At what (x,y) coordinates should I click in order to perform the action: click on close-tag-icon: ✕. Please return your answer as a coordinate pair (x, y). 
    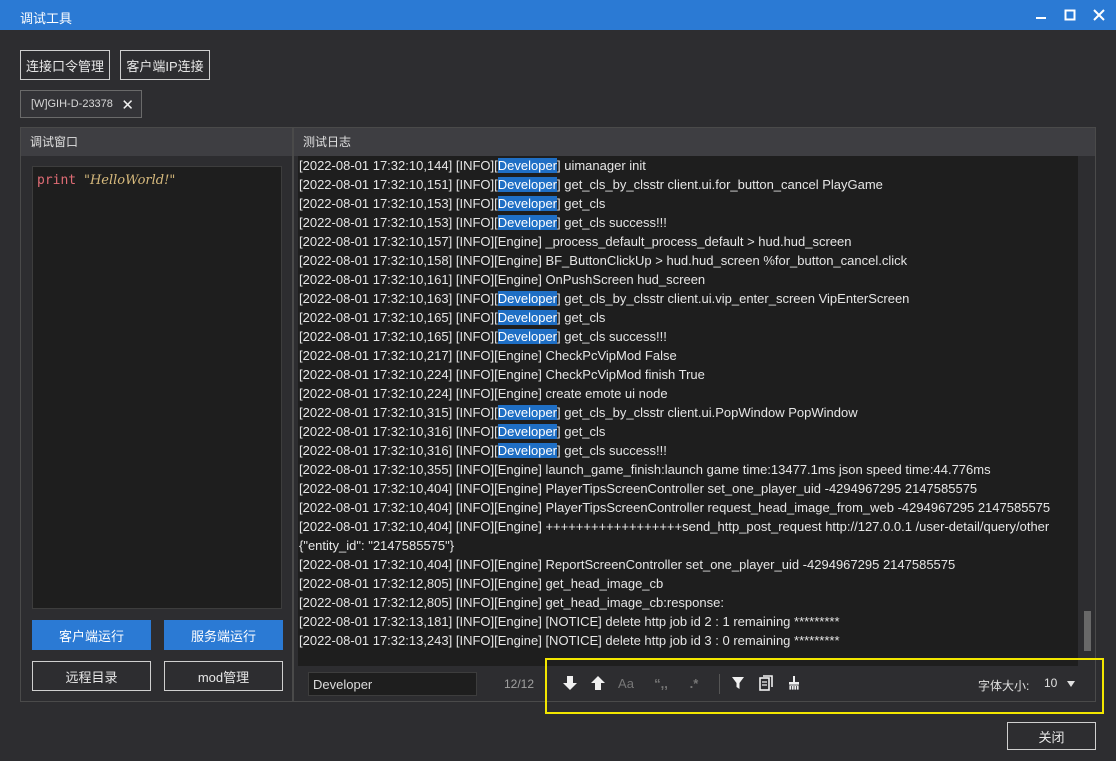
    Looking at the image, I should click on (127, 105).